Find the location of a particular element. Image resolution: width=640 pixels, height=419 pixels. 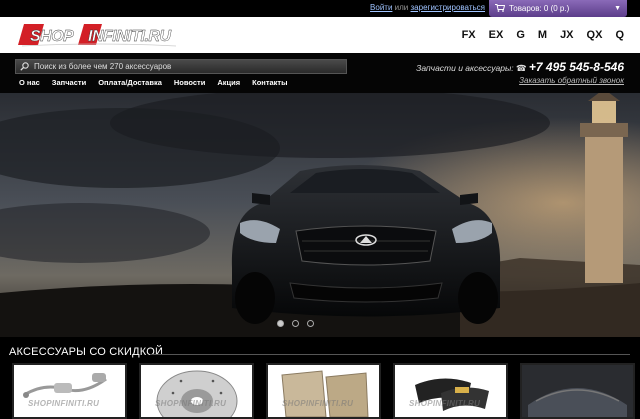

product-card-brake-pads: SHOPINFINITI.RU is located at coordinates (450, 391).